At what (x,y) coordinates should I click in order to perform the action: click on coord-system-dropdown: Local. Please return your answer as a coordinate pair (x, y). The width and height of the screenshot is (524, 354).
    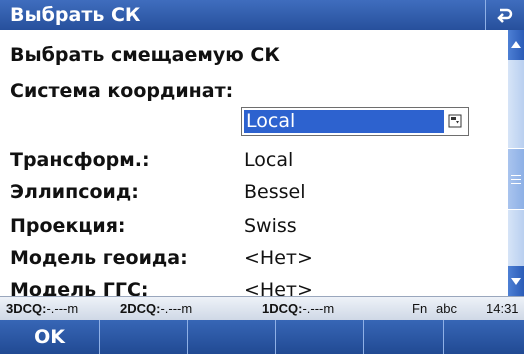
    Looking at the image, I should click on (355, 121).